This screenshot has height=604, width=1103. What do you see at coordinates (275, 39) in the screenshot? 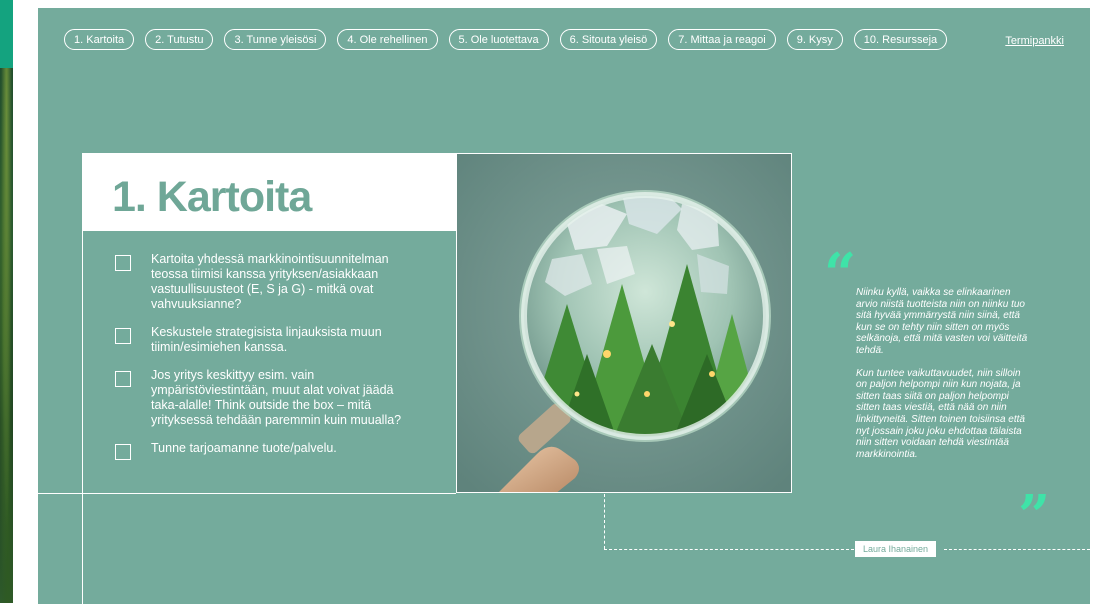
I see `nav-pill-tunne-yleisosi: 3. Tunne yleisösi` at bounding box center [275, 39].